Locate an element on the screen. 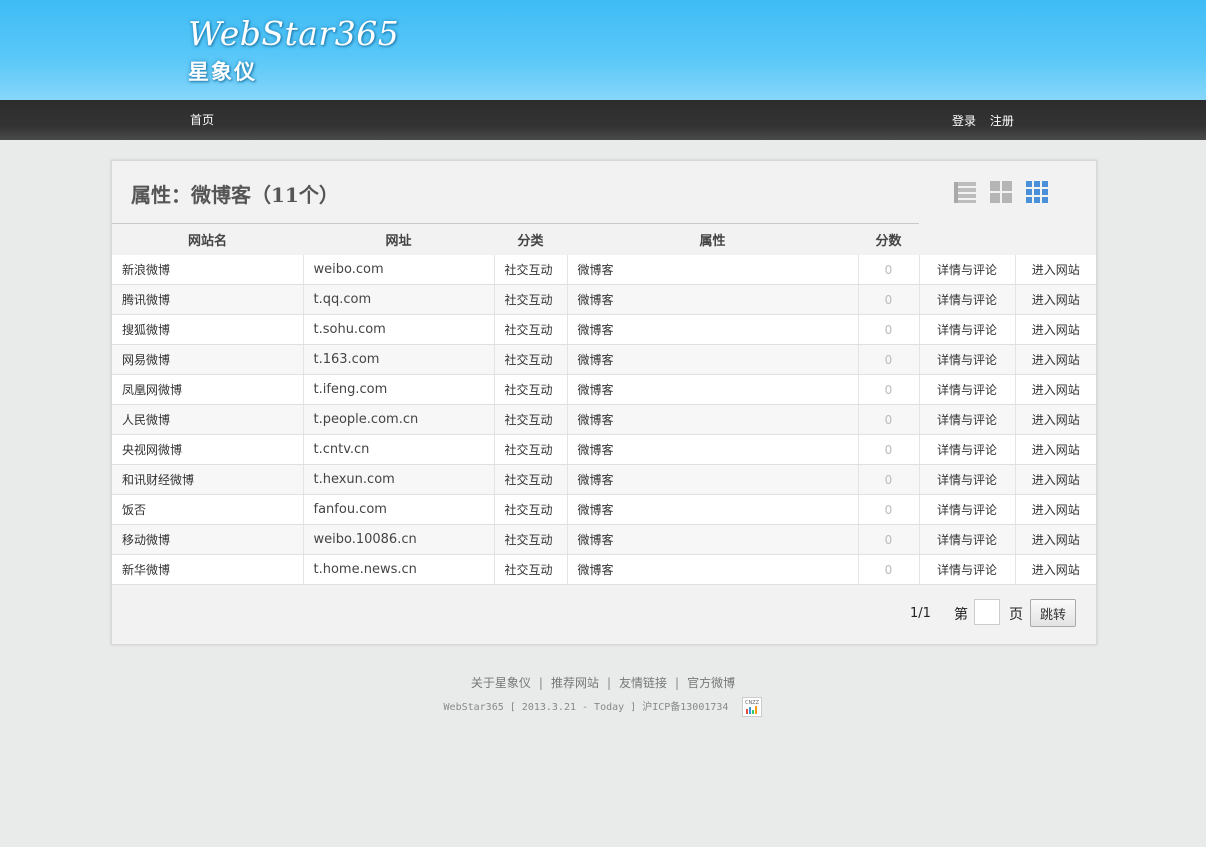 Image resolution: width=1206 pixels, height=847 pixels. page-title: 属性：微博客（11个） is located at coordinates (235, 195).